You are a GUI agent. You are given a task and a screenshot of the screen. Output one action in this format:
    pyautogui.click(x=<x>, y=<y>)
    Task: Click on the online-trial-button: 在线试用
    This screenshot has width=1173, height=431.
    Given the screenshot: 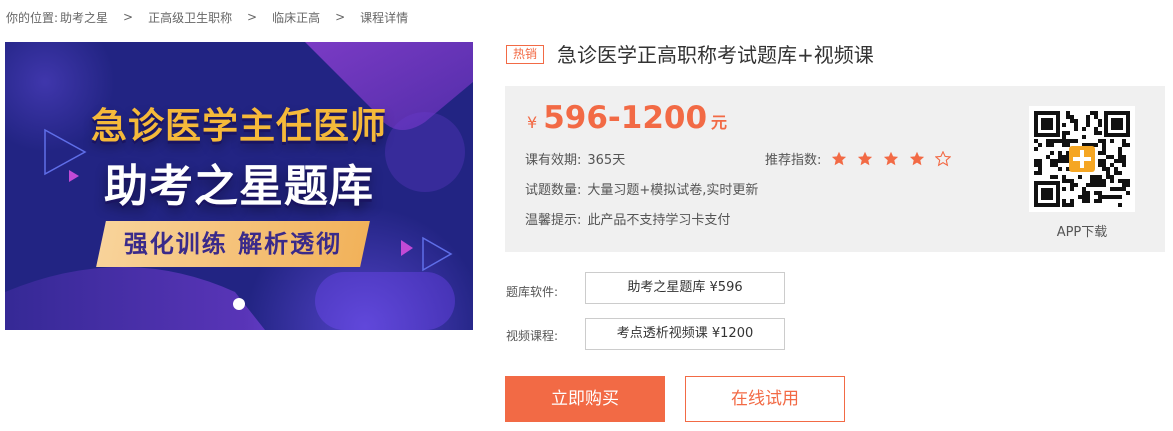 What is the action you would take?
    pyautogui.click(x=765, y=399)
    